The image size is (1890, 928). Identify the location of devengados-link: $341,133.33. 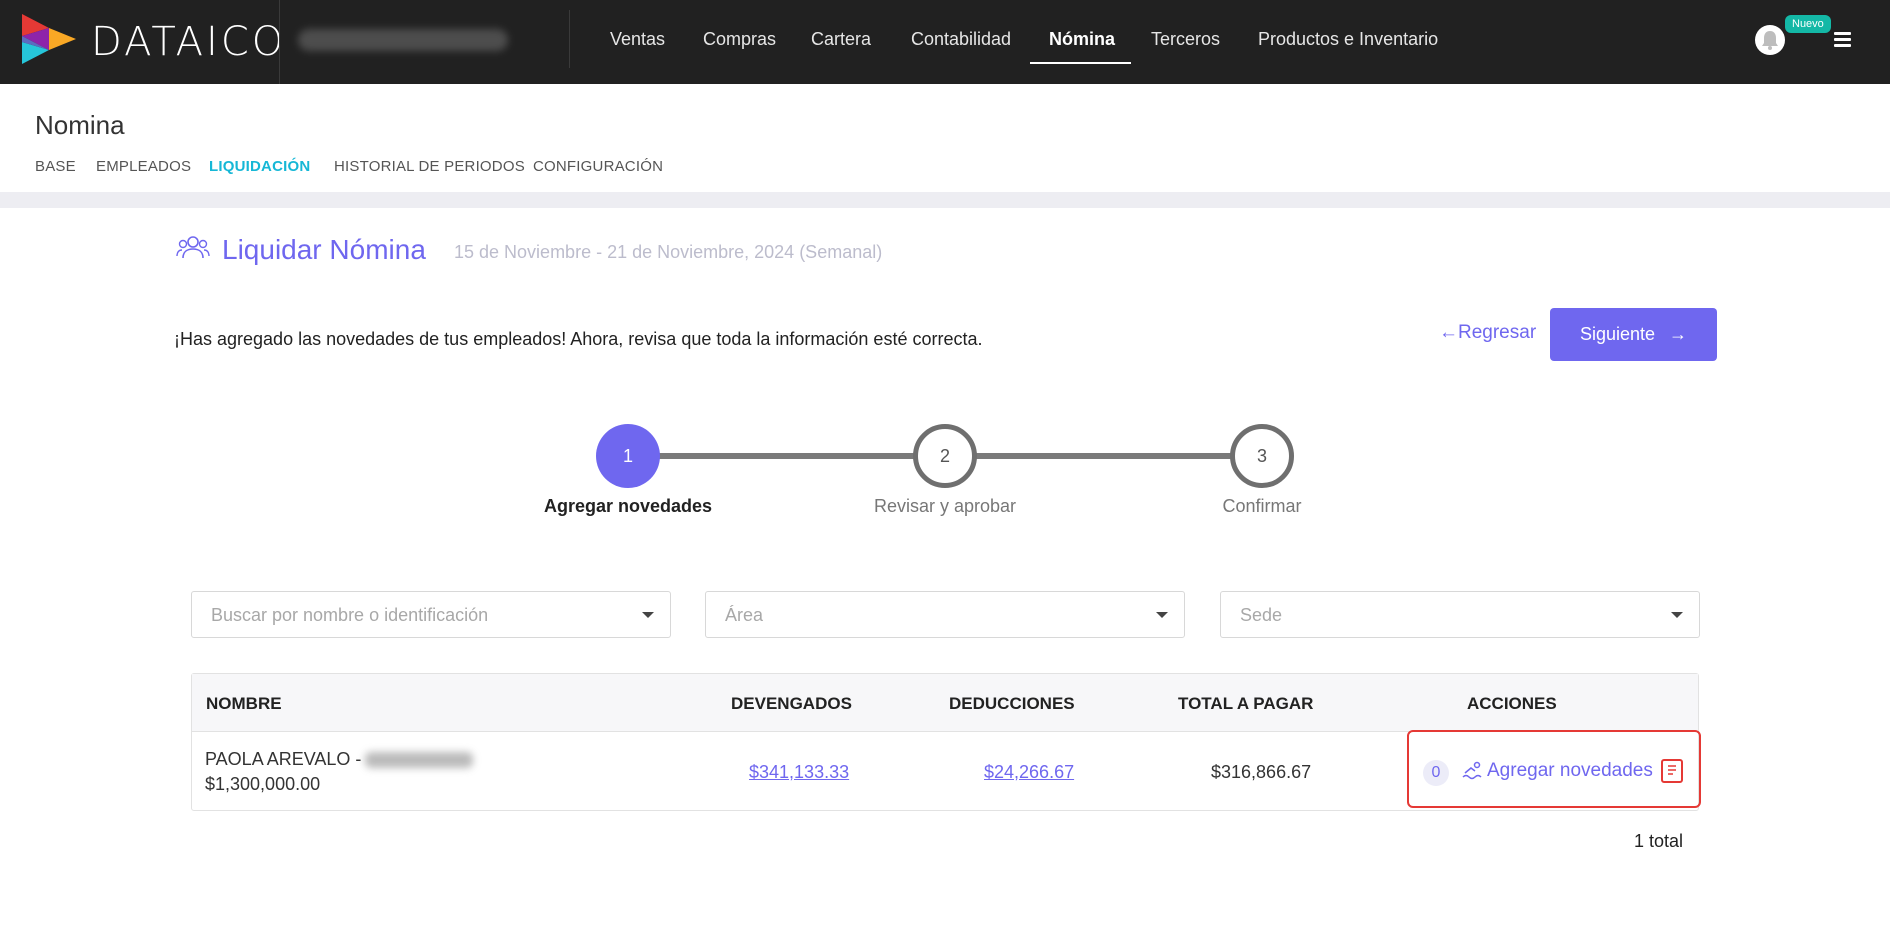
(799, 772).